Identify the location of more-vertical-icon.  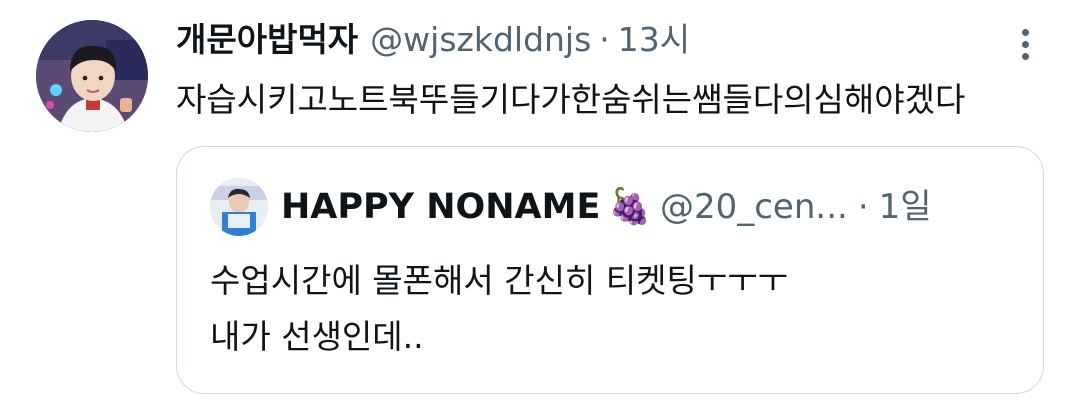
(1025, 44).